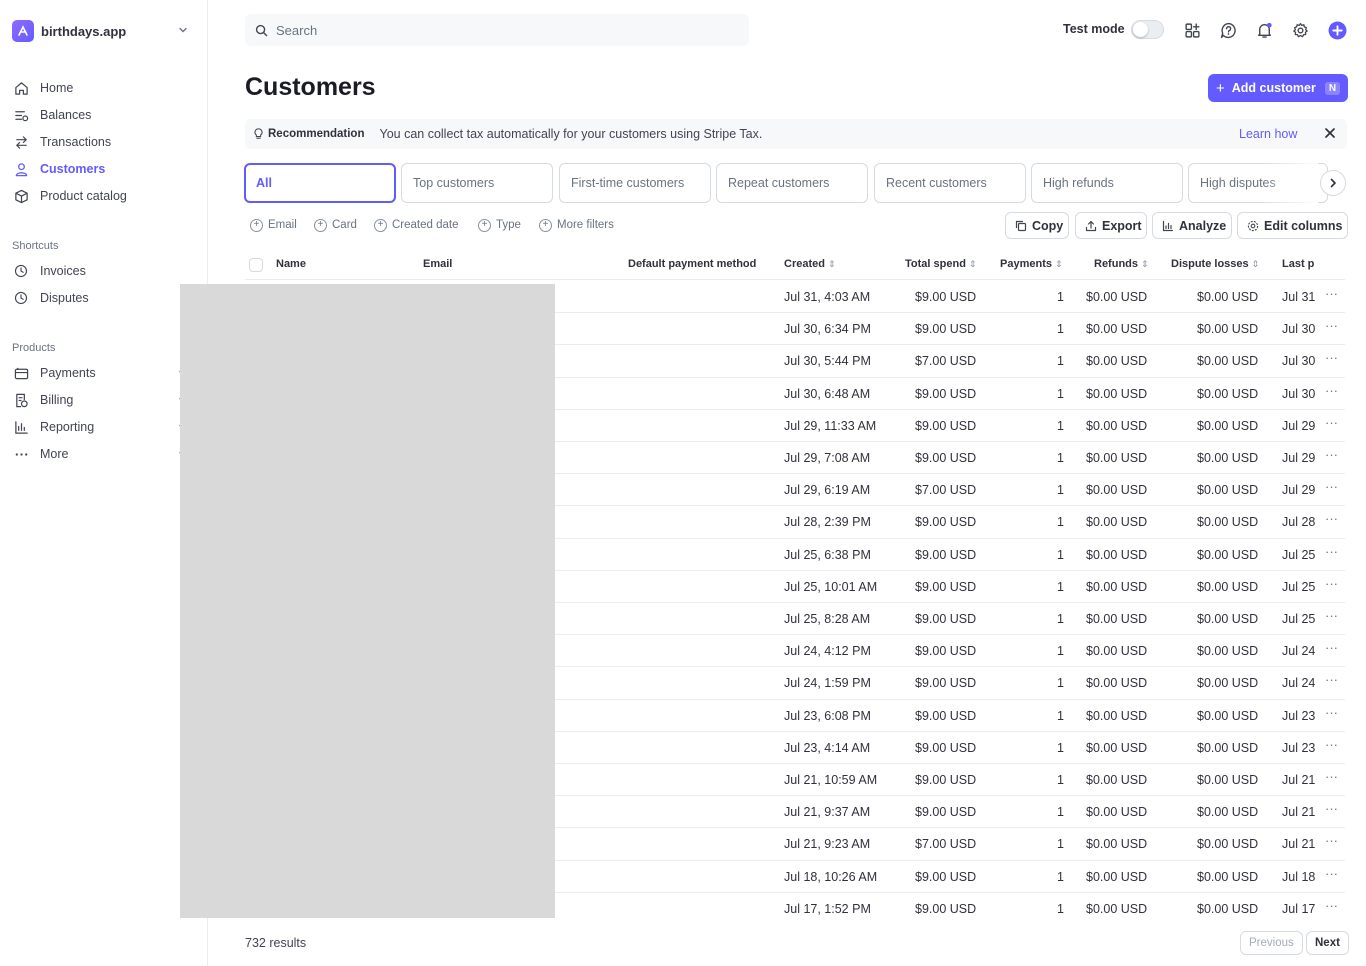  I want to click on edit-columns-button: Edit columns, so click(1292, 225).